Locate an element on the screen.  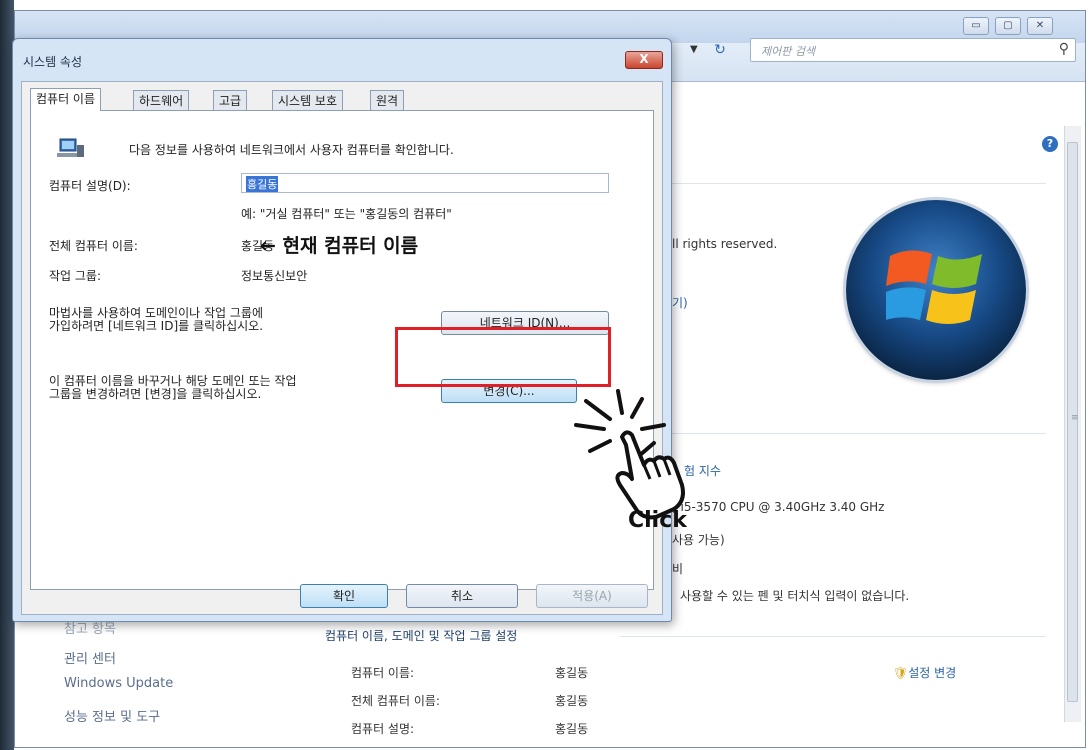
shield-icon: 🛡 is located at coordinates (901, 673).